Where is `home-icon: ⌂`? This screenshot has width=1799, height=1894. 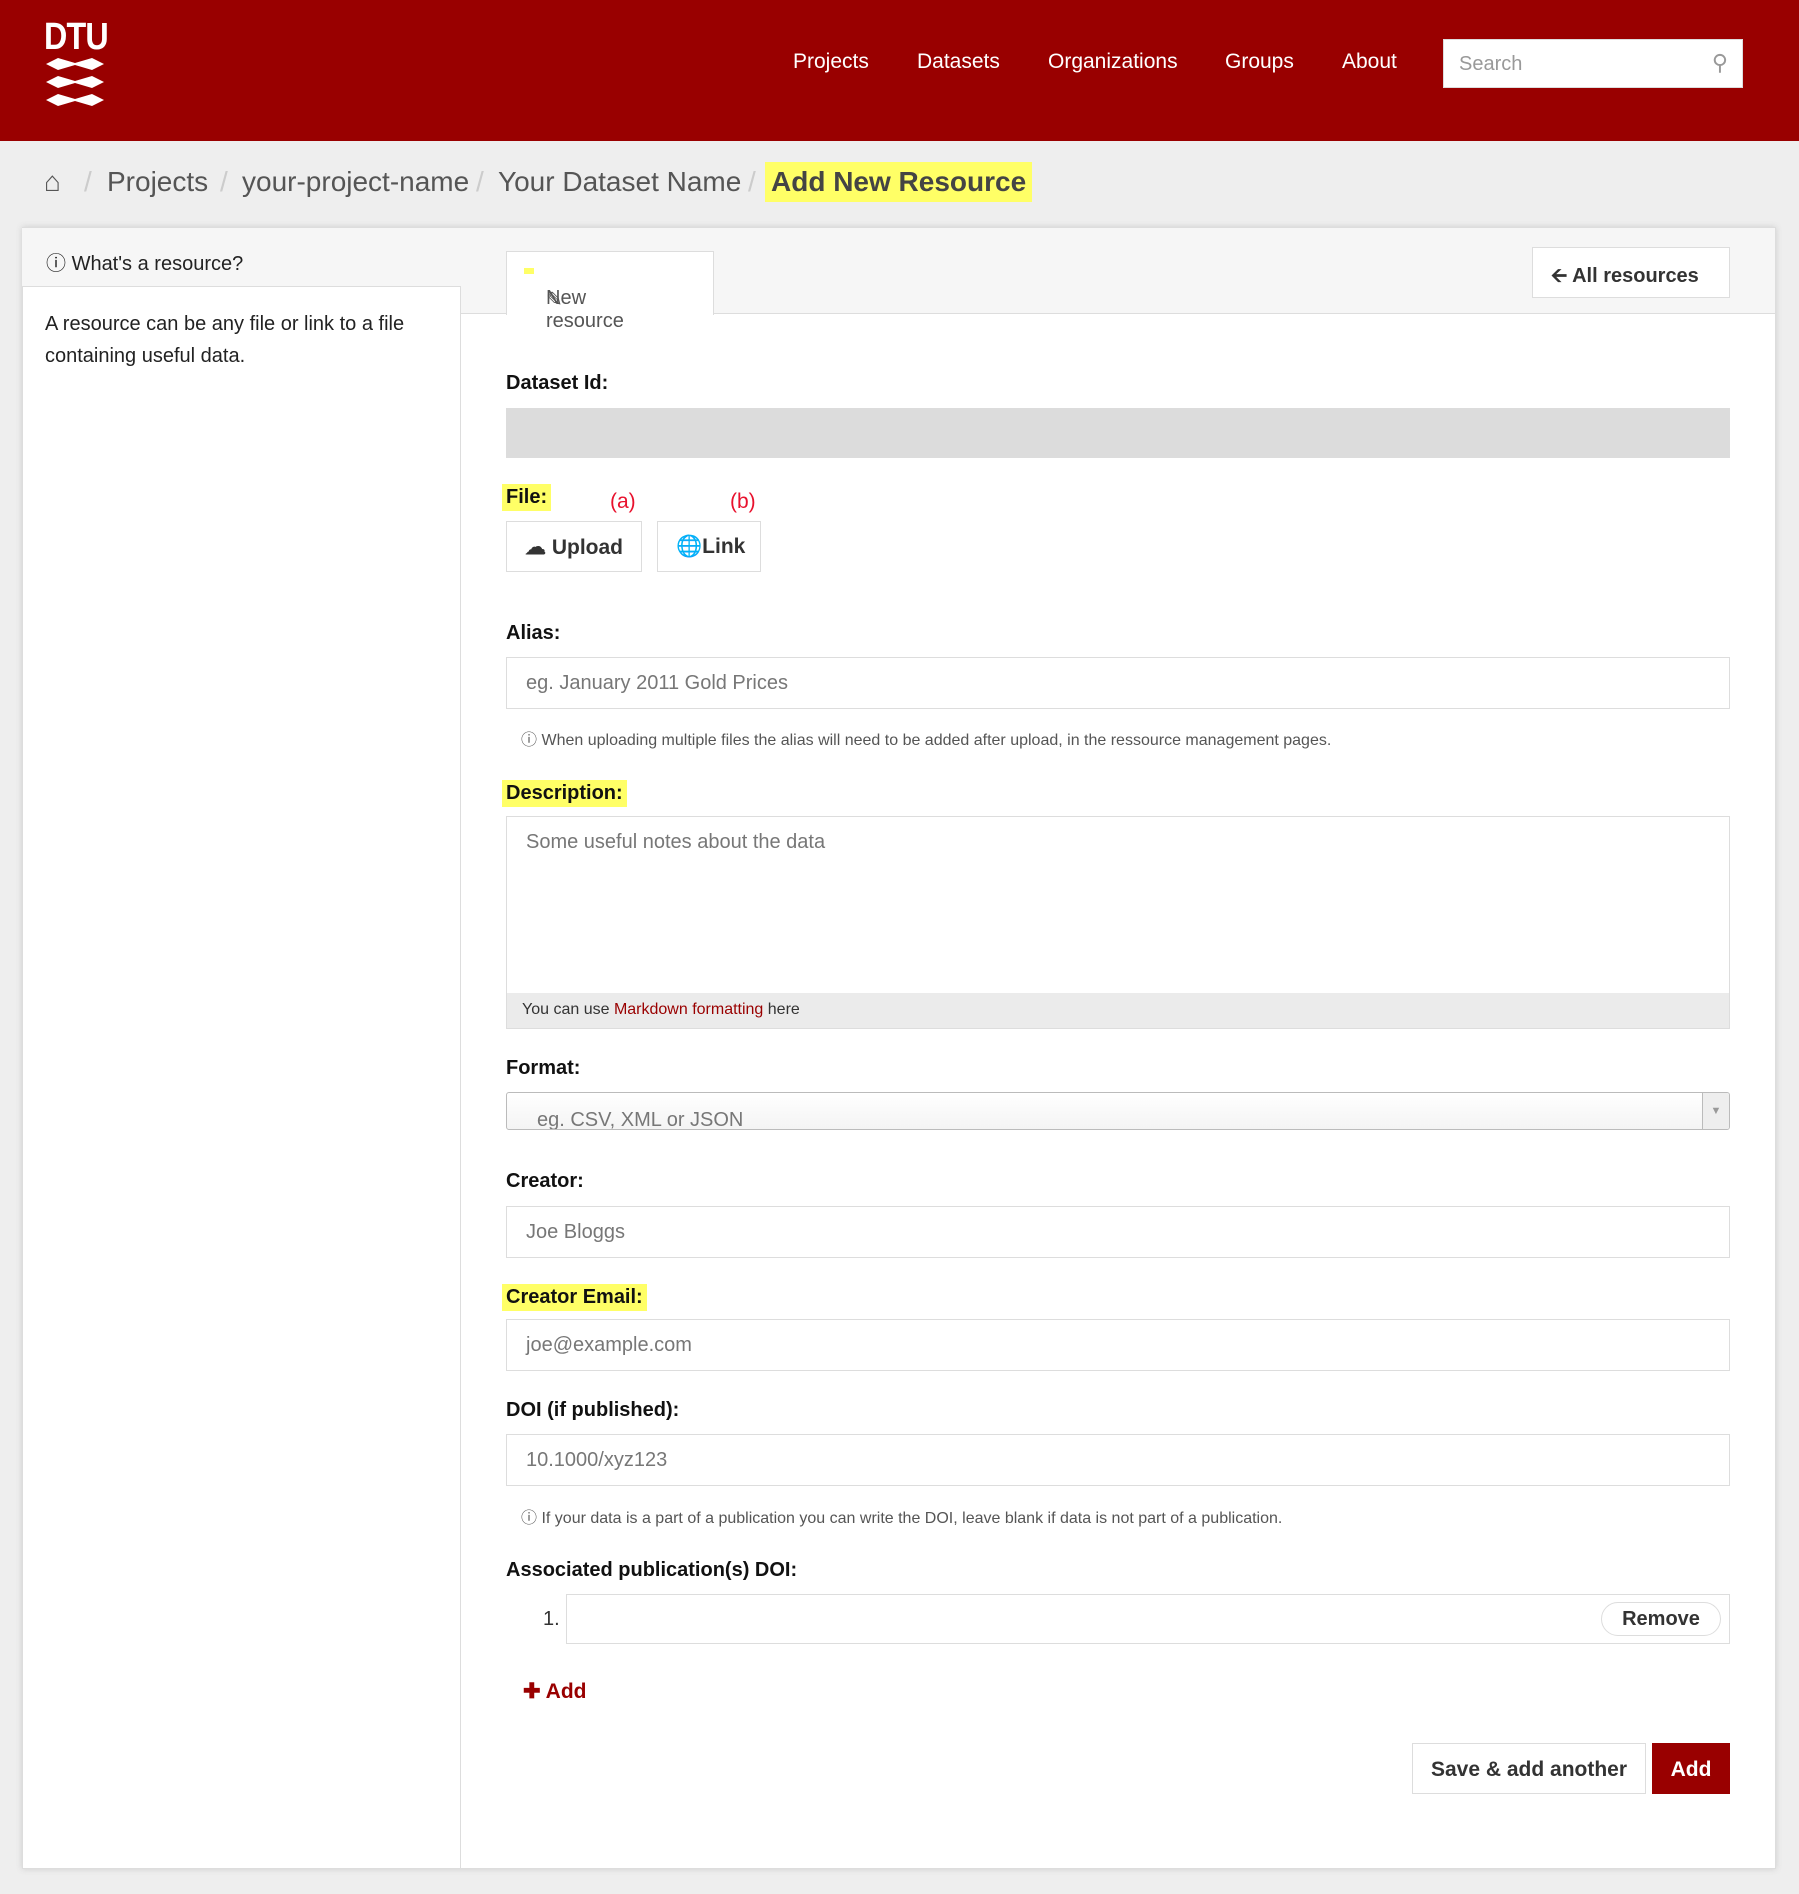
home-icon: ⌂ is located at coordinates (52, 182).